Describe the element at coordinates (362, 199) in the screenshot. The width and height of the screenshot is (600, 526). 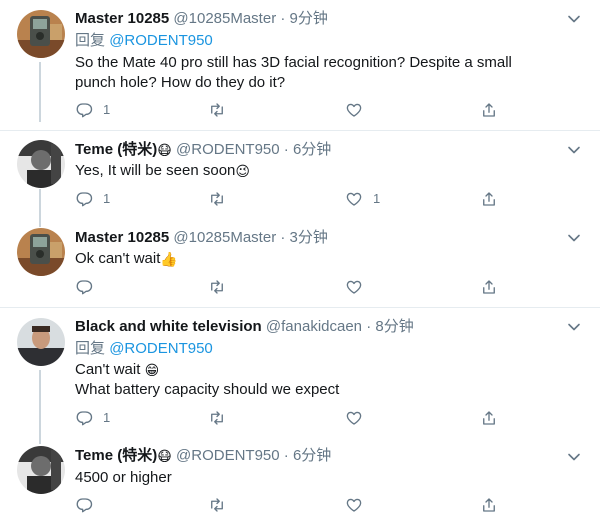
I see `like-button: 1` at that location.